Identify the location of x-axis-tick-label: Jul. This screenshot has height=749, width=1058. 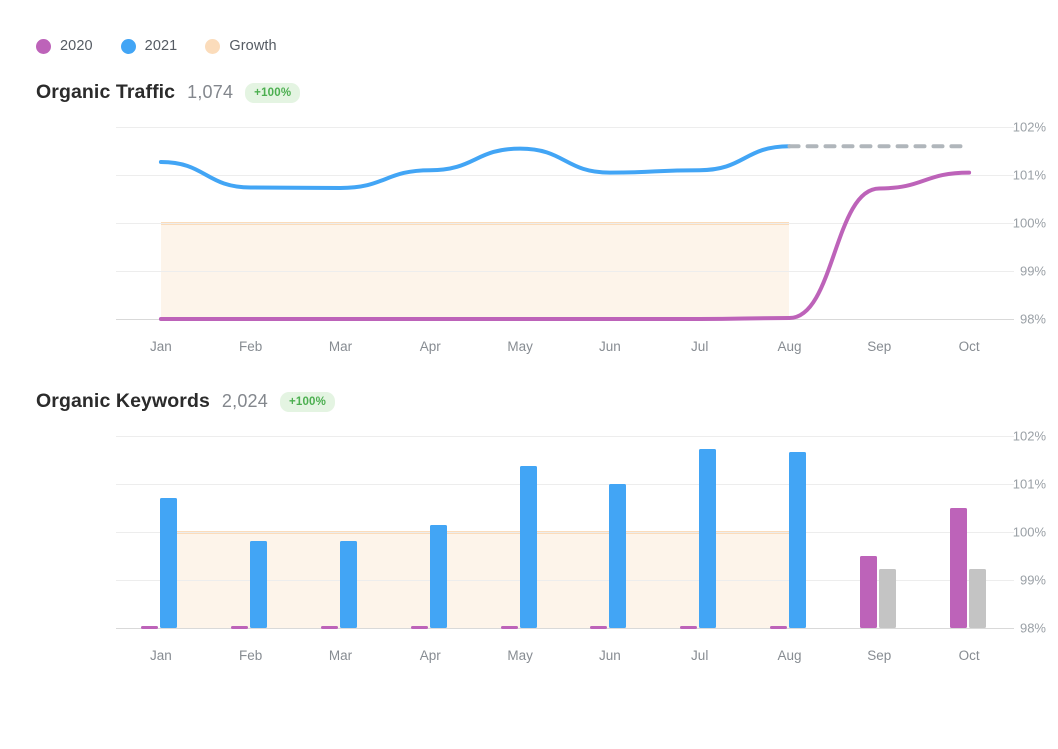
(700, 655).